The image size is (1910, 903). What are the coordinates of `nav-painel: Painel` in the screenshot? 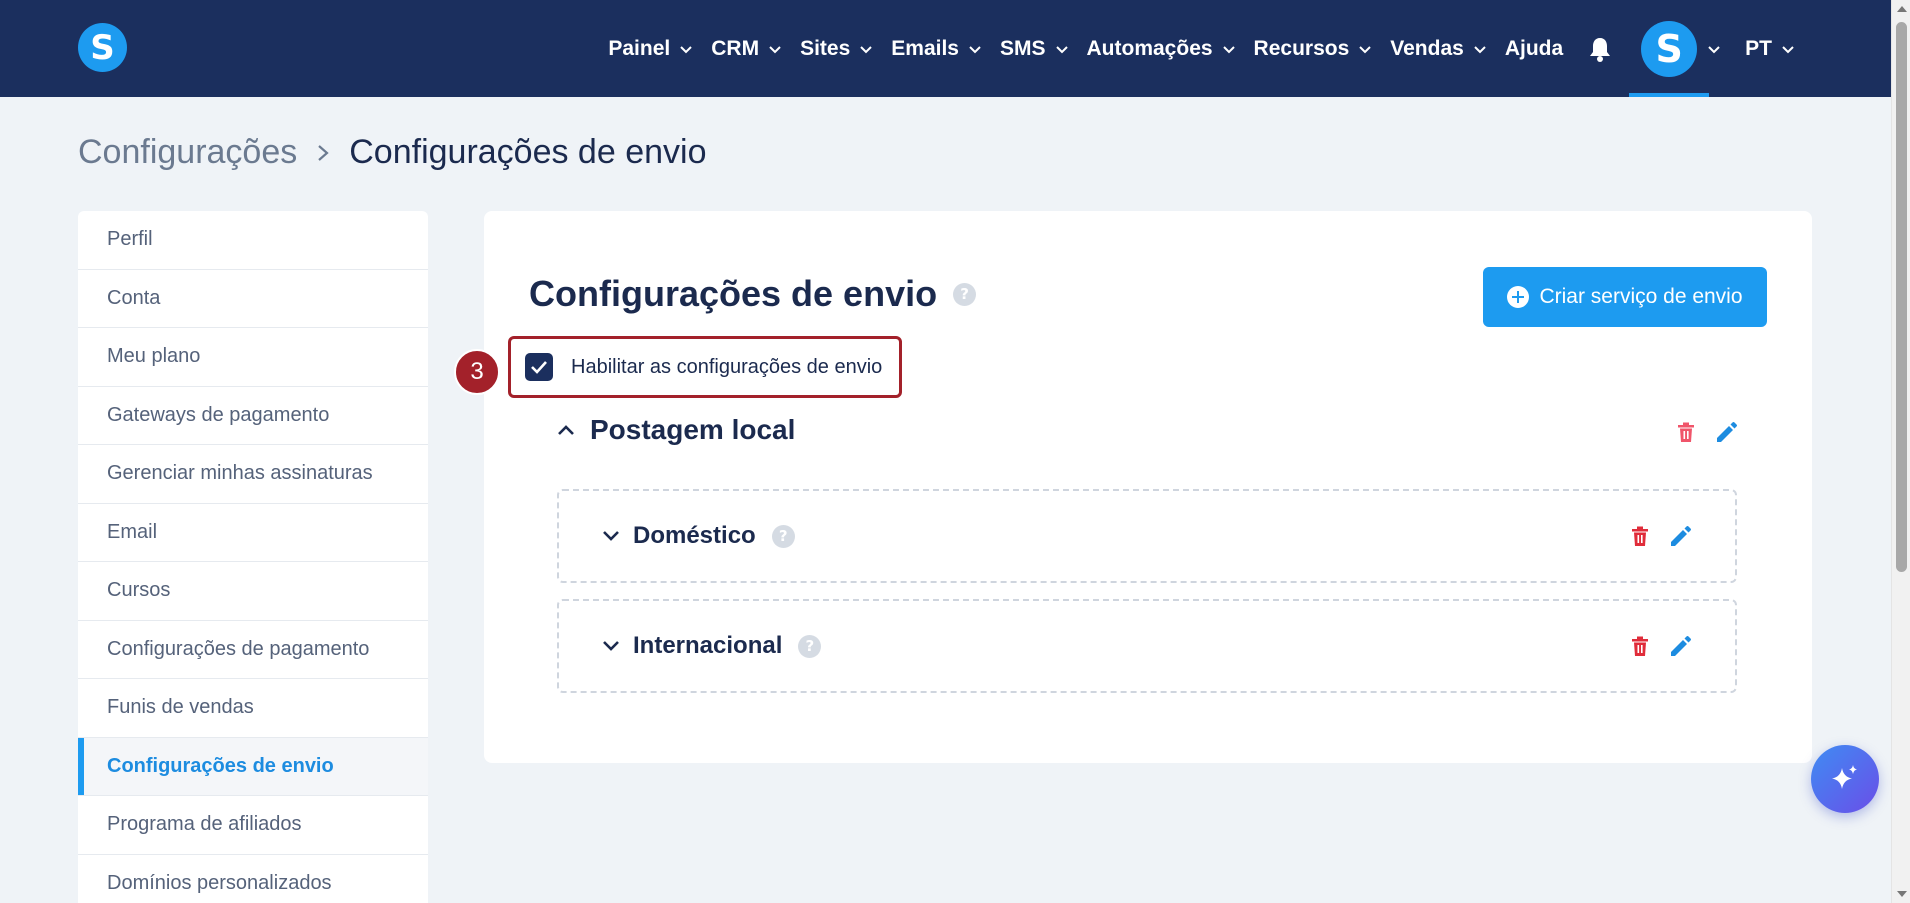 It's located at (650, 49).